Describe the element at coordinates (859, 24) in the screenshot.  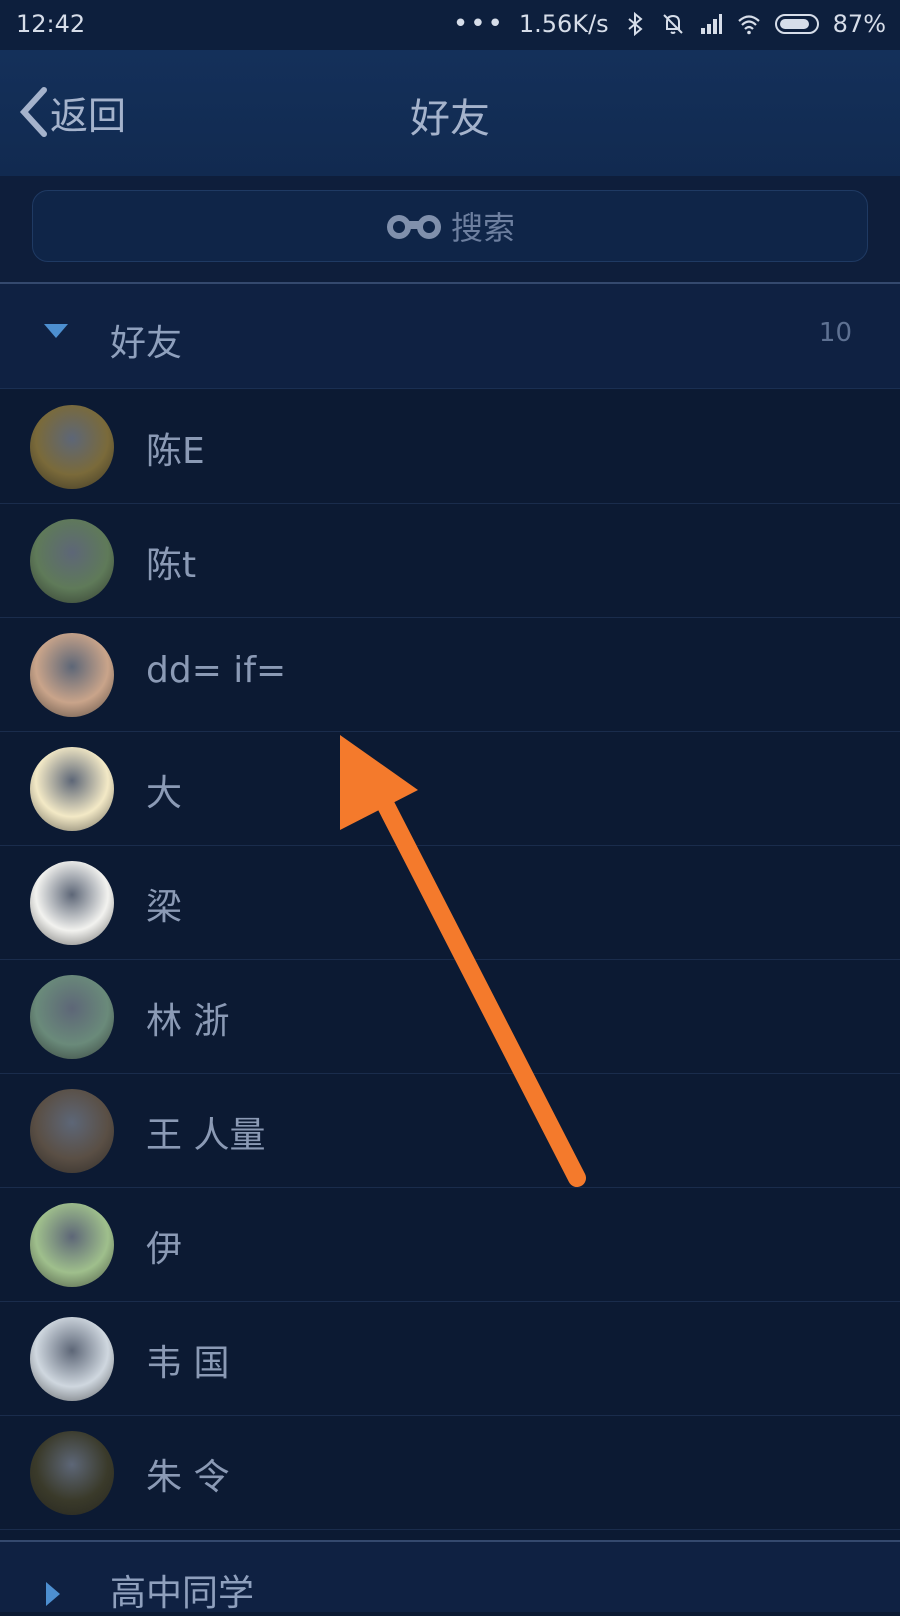
I see `battery-percent: 87%` at that location.